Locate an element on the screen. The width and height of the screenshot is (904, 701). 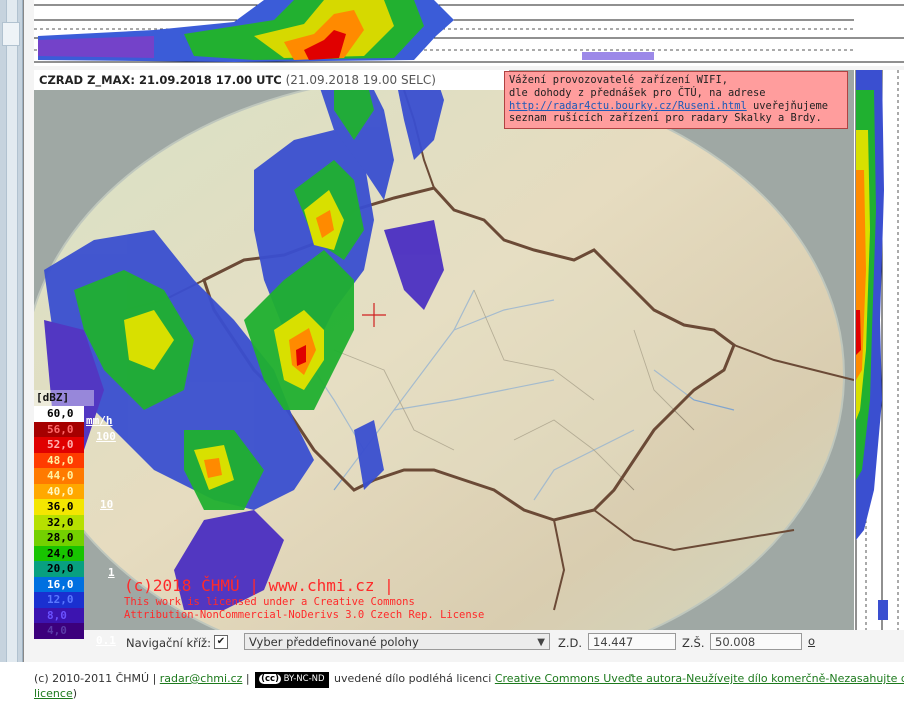
latitude-input: 50.008 is located at coordinates (756, 641).